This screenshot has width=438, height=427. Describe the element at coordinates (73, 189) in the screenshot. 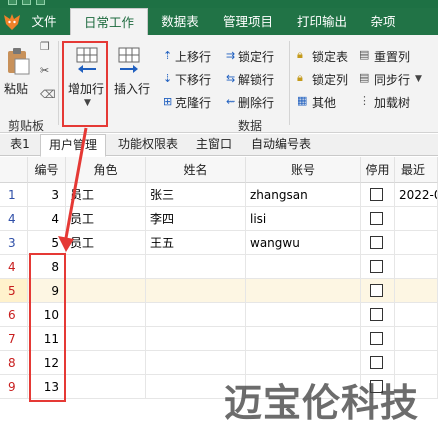

I see `annotation-arrow` at that location.